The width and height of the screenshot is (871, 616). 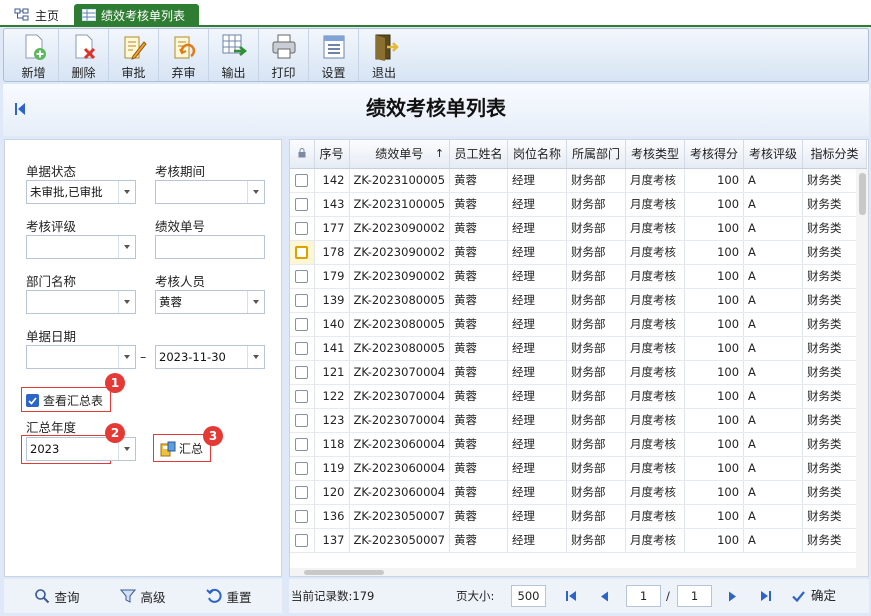 What do you see at coordinates (36, 15) in the screenshot?
I see `tab-home: 主页` at bounding box center [36, 15].